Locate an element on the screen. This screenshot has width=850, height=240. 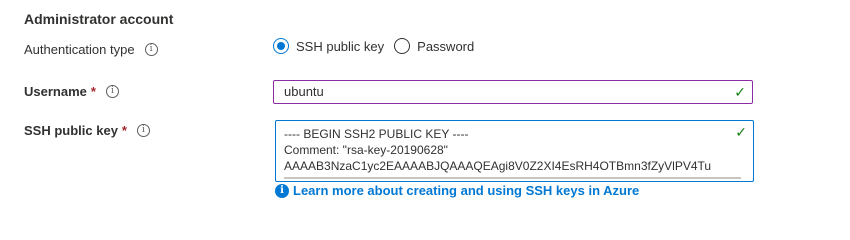
ssh-key-label-row: SSH public key * i is located at coordinates (87, 130).